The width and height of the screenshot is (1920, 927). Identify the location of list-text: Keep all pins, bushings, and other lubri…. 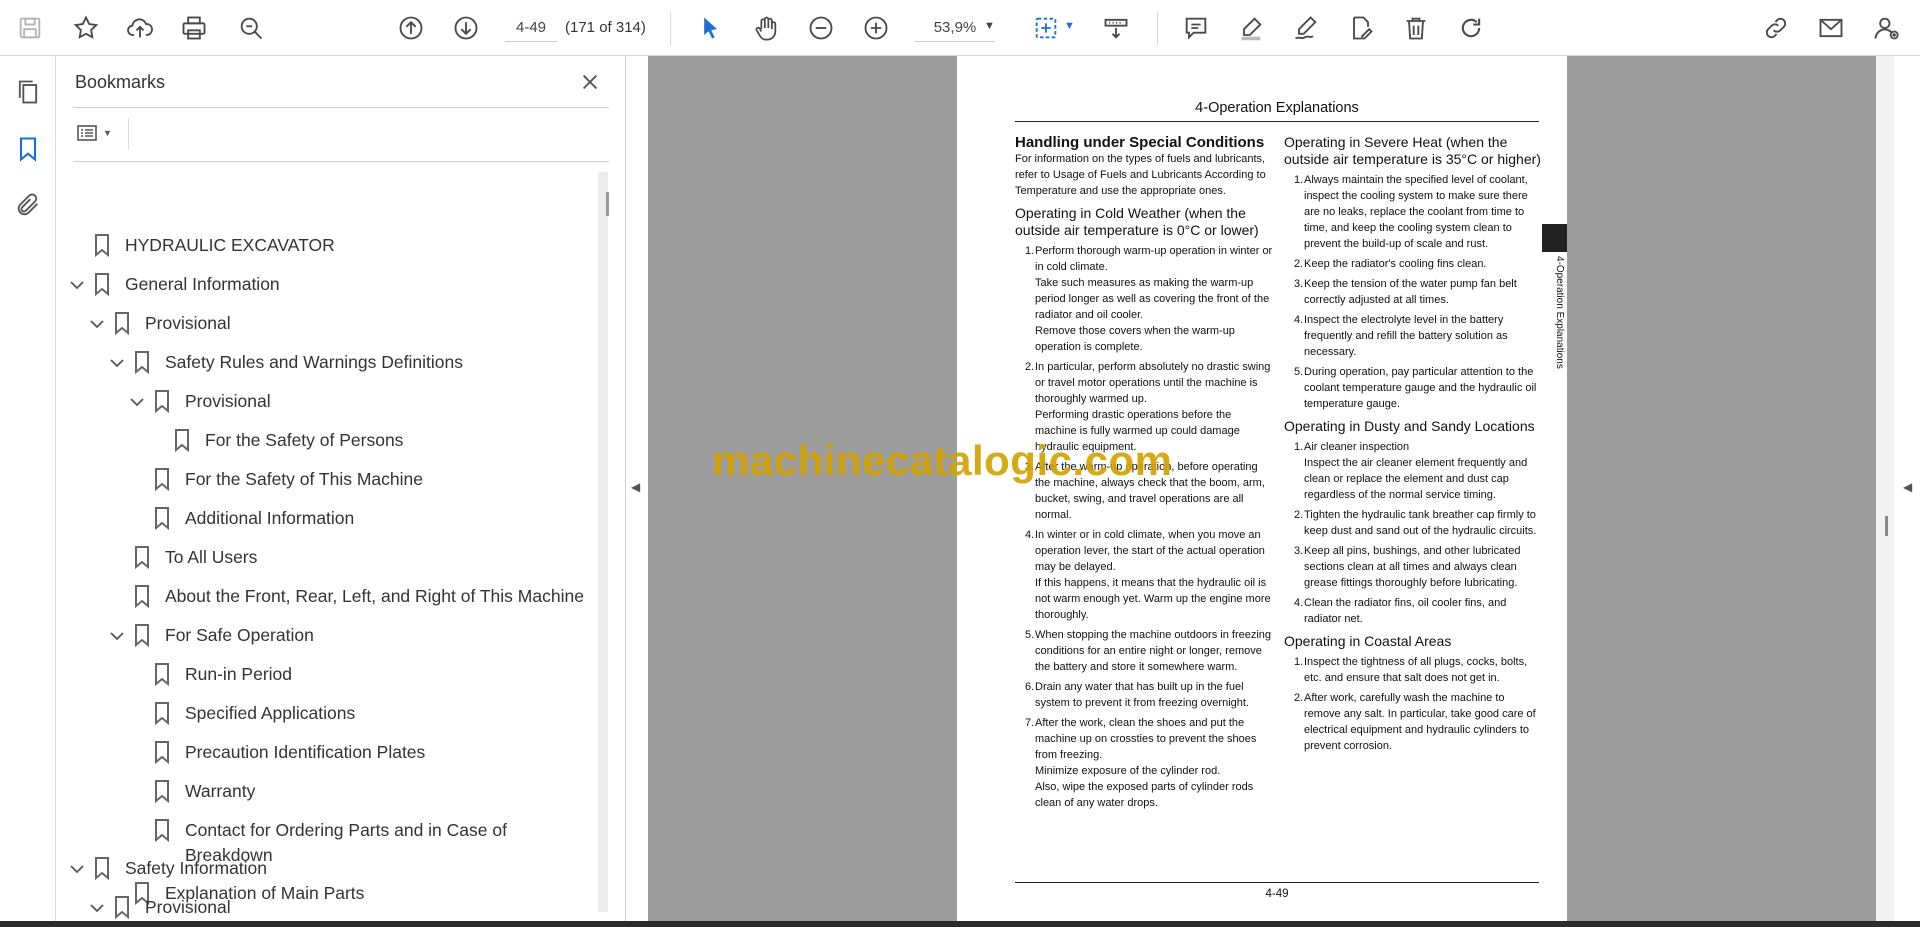
(1412, 567).